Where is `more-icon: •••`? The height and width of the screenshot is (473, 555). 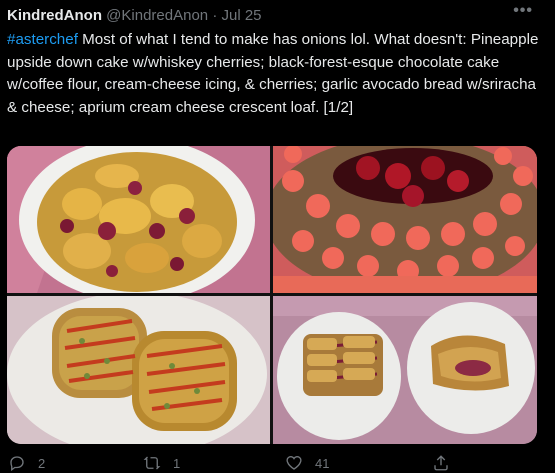 more-icon: ••• is located at coordinates (523, 11).